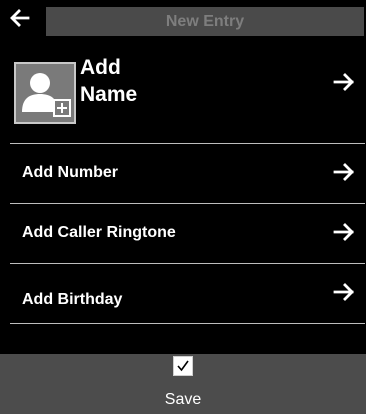  I want to click on back-arrow-icon, so click(20, 18).